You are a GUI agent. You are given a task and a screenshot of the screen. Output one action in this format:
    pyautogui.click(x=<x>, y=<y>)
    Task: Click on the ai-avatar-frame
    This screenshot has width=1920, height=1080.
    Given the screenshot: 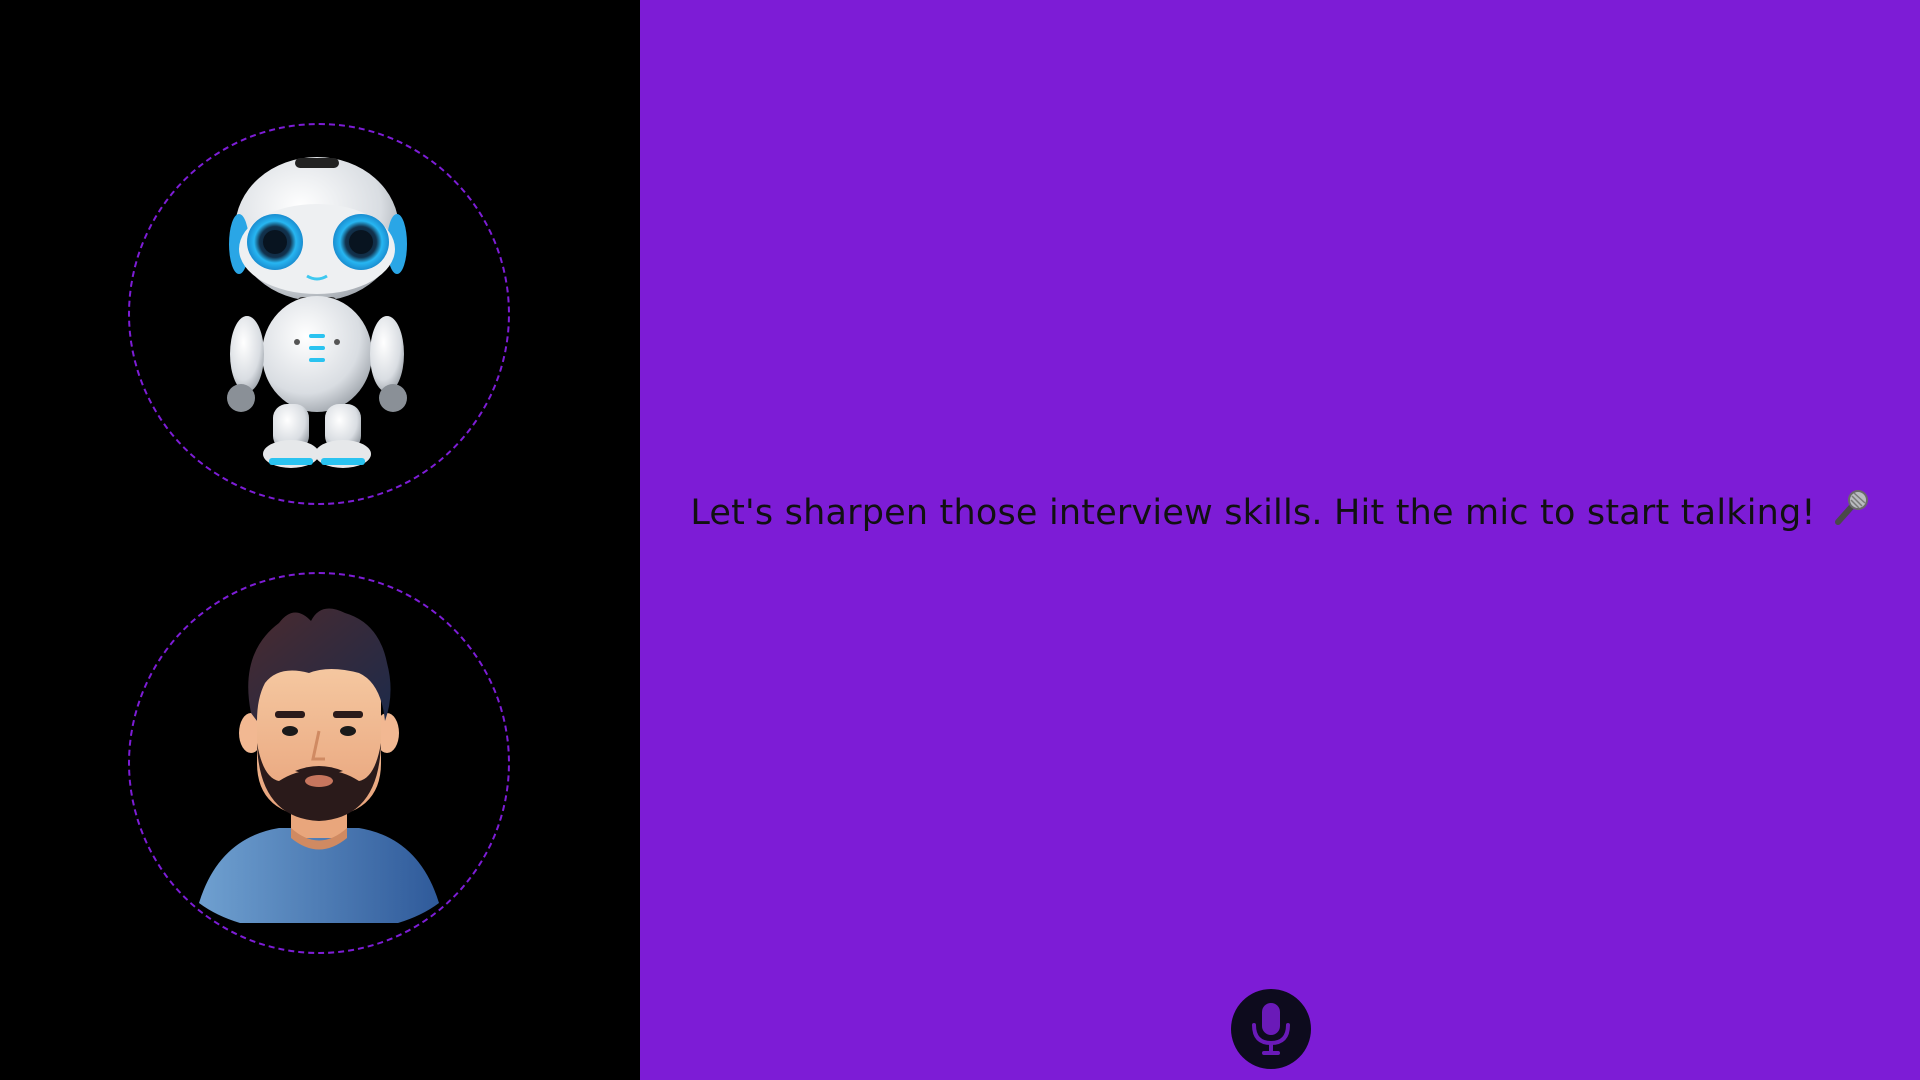 What is the action you would take?
    pyautogui.click(x=319, y=314)
    